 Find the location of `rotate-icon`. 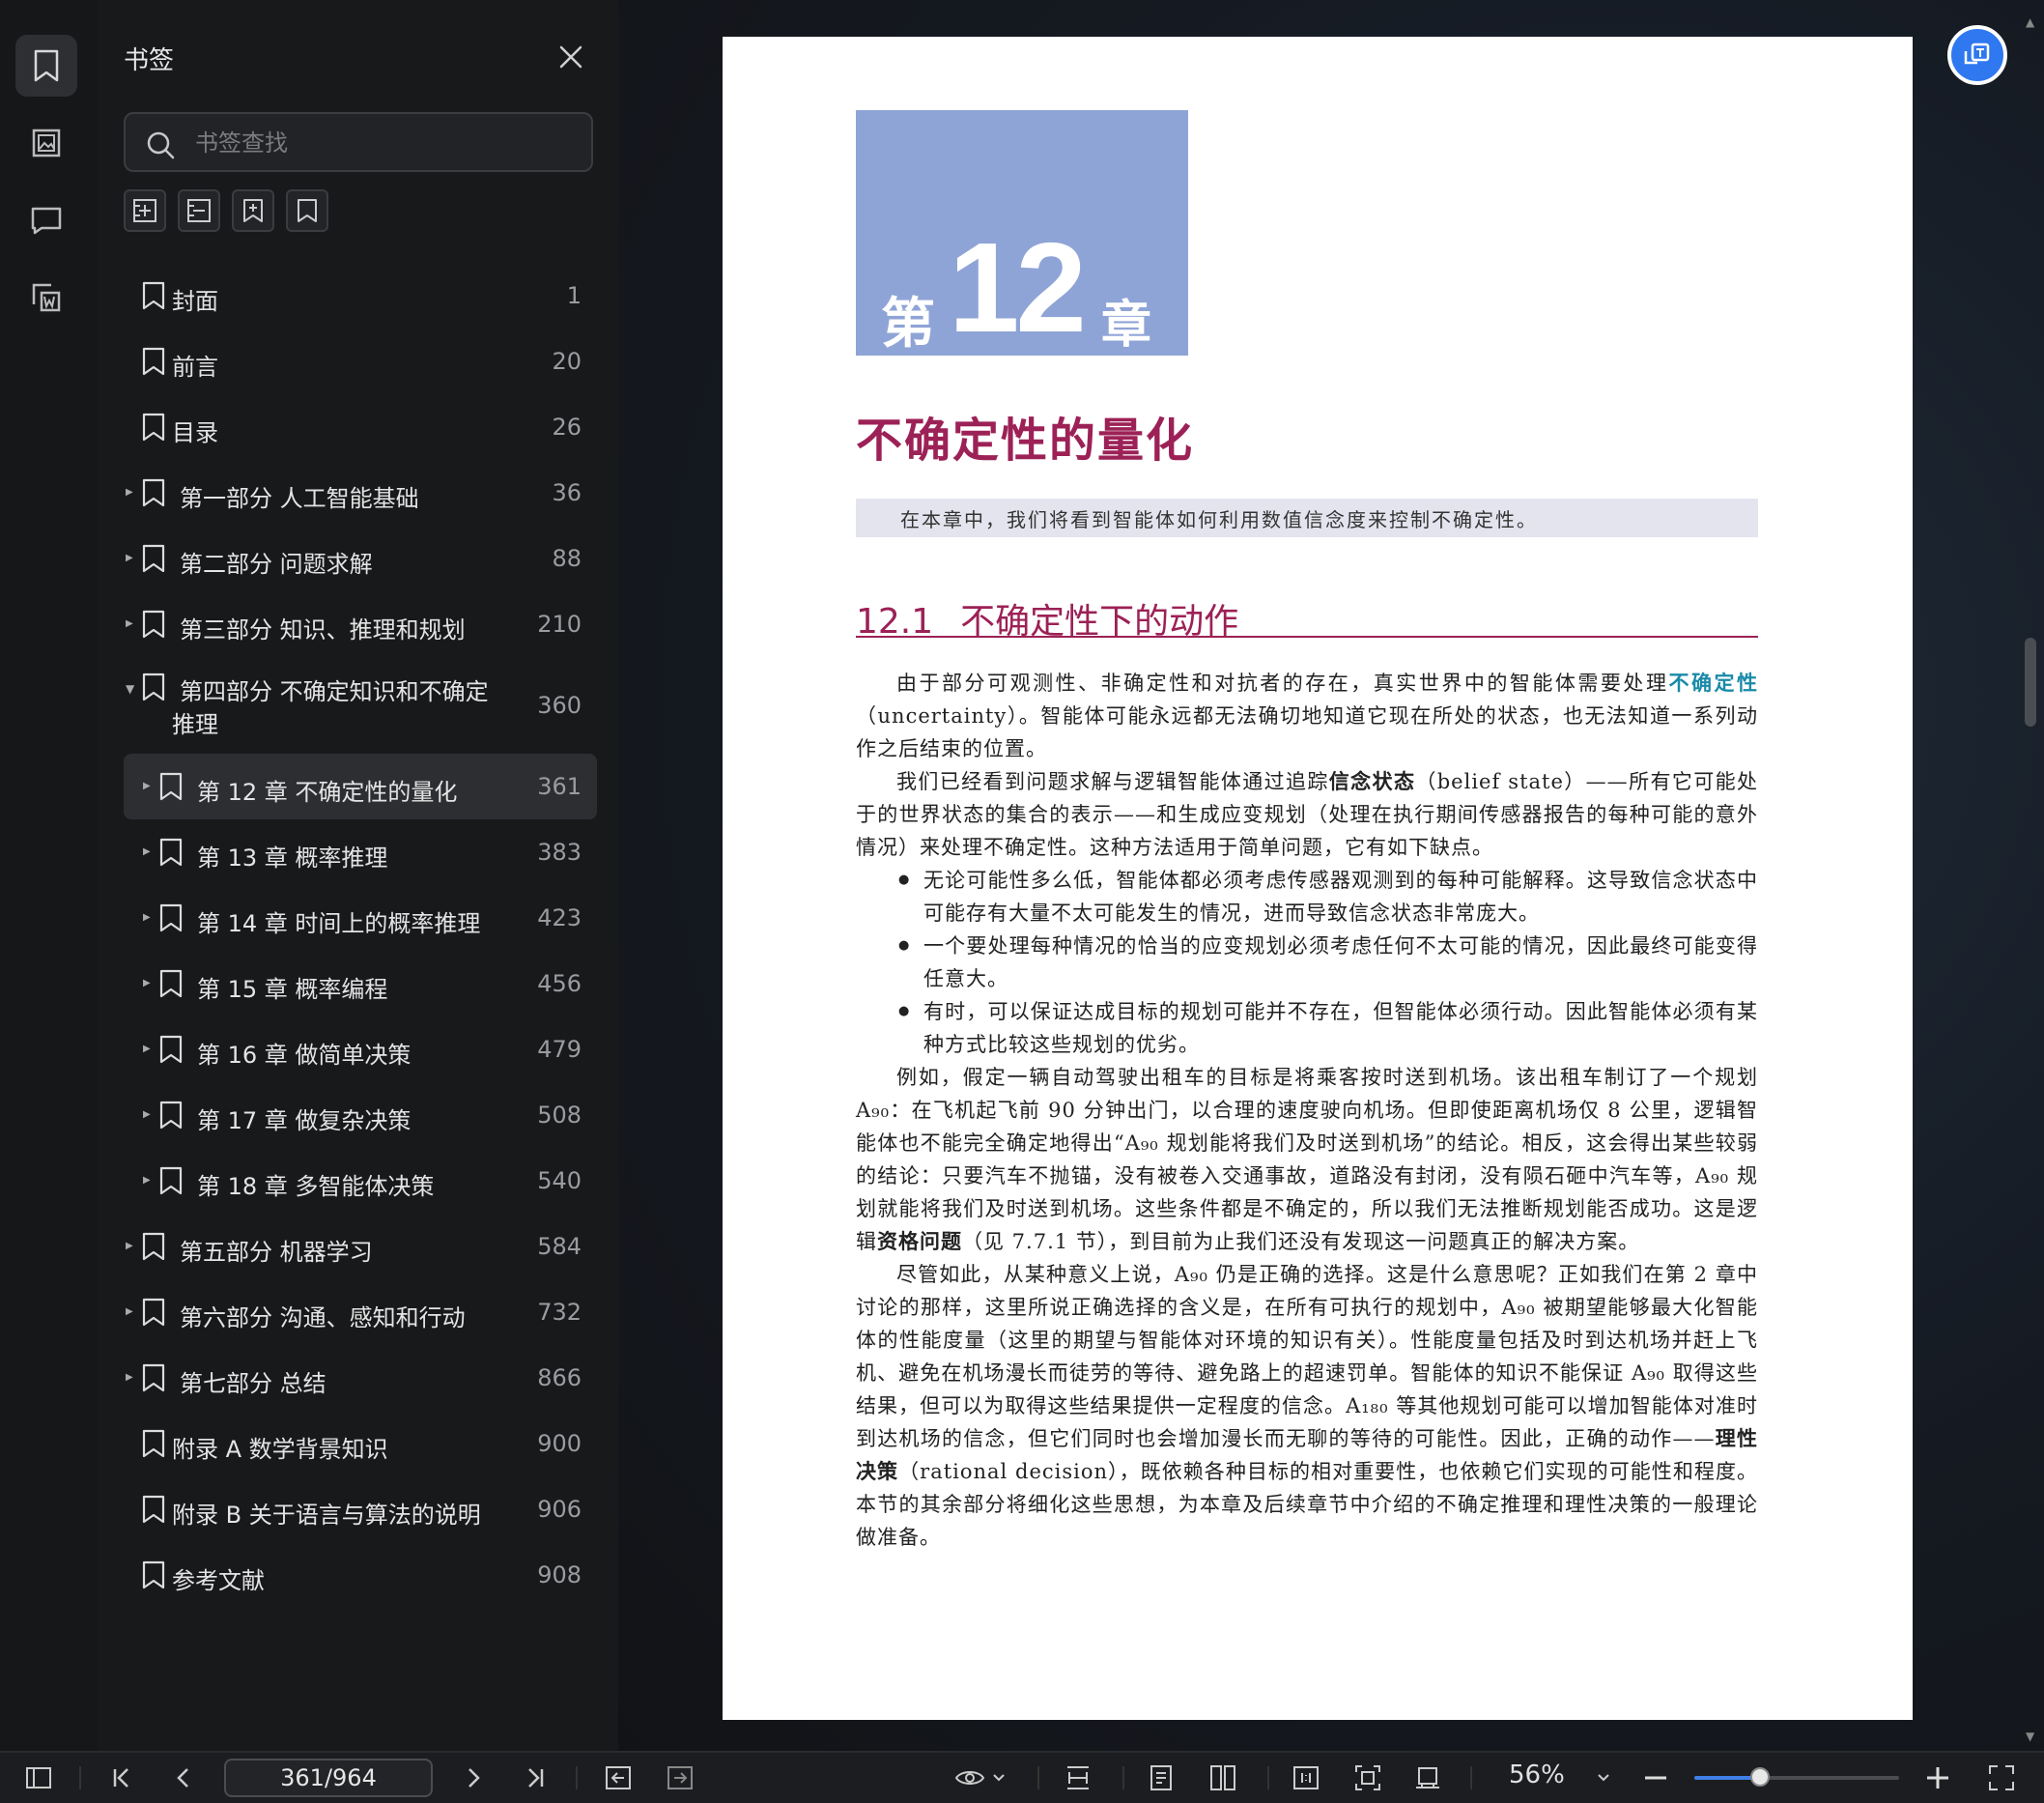

rotate-icon is located at coordinates (1428, 1777).